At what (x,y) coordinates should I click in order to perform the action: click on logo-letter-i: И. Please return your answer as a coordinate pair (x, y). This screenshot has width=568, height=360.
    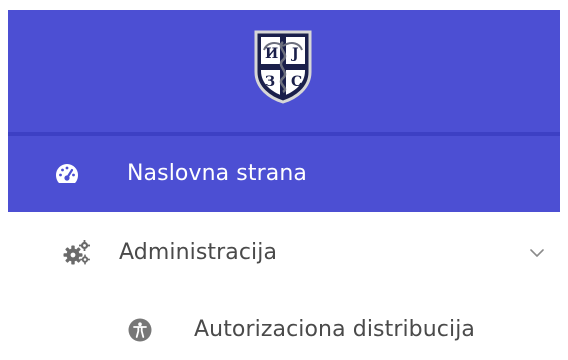
    Looking at the image, I should click on (271, 54).